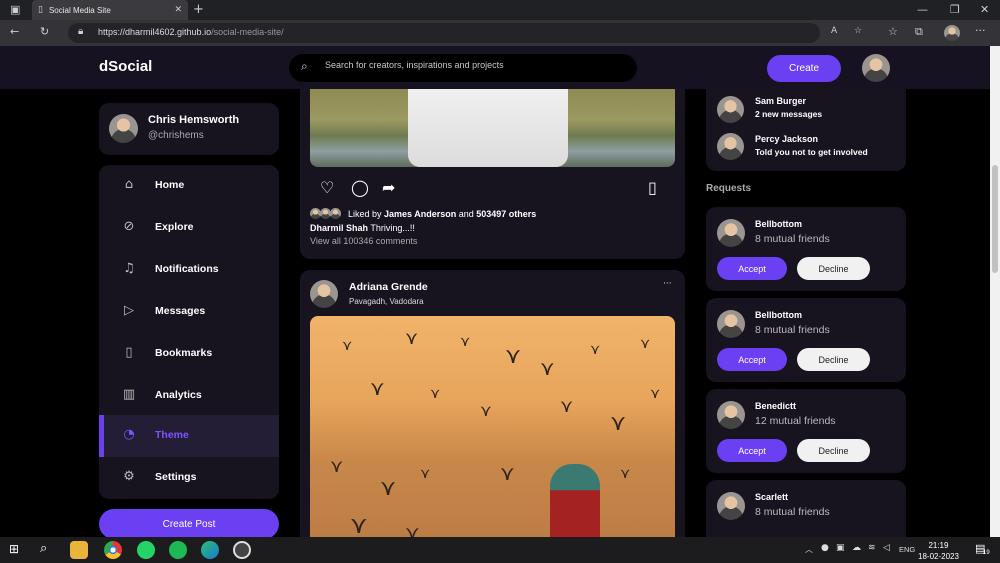  I want to click on reload-icon: ↻, so click(44, 31).